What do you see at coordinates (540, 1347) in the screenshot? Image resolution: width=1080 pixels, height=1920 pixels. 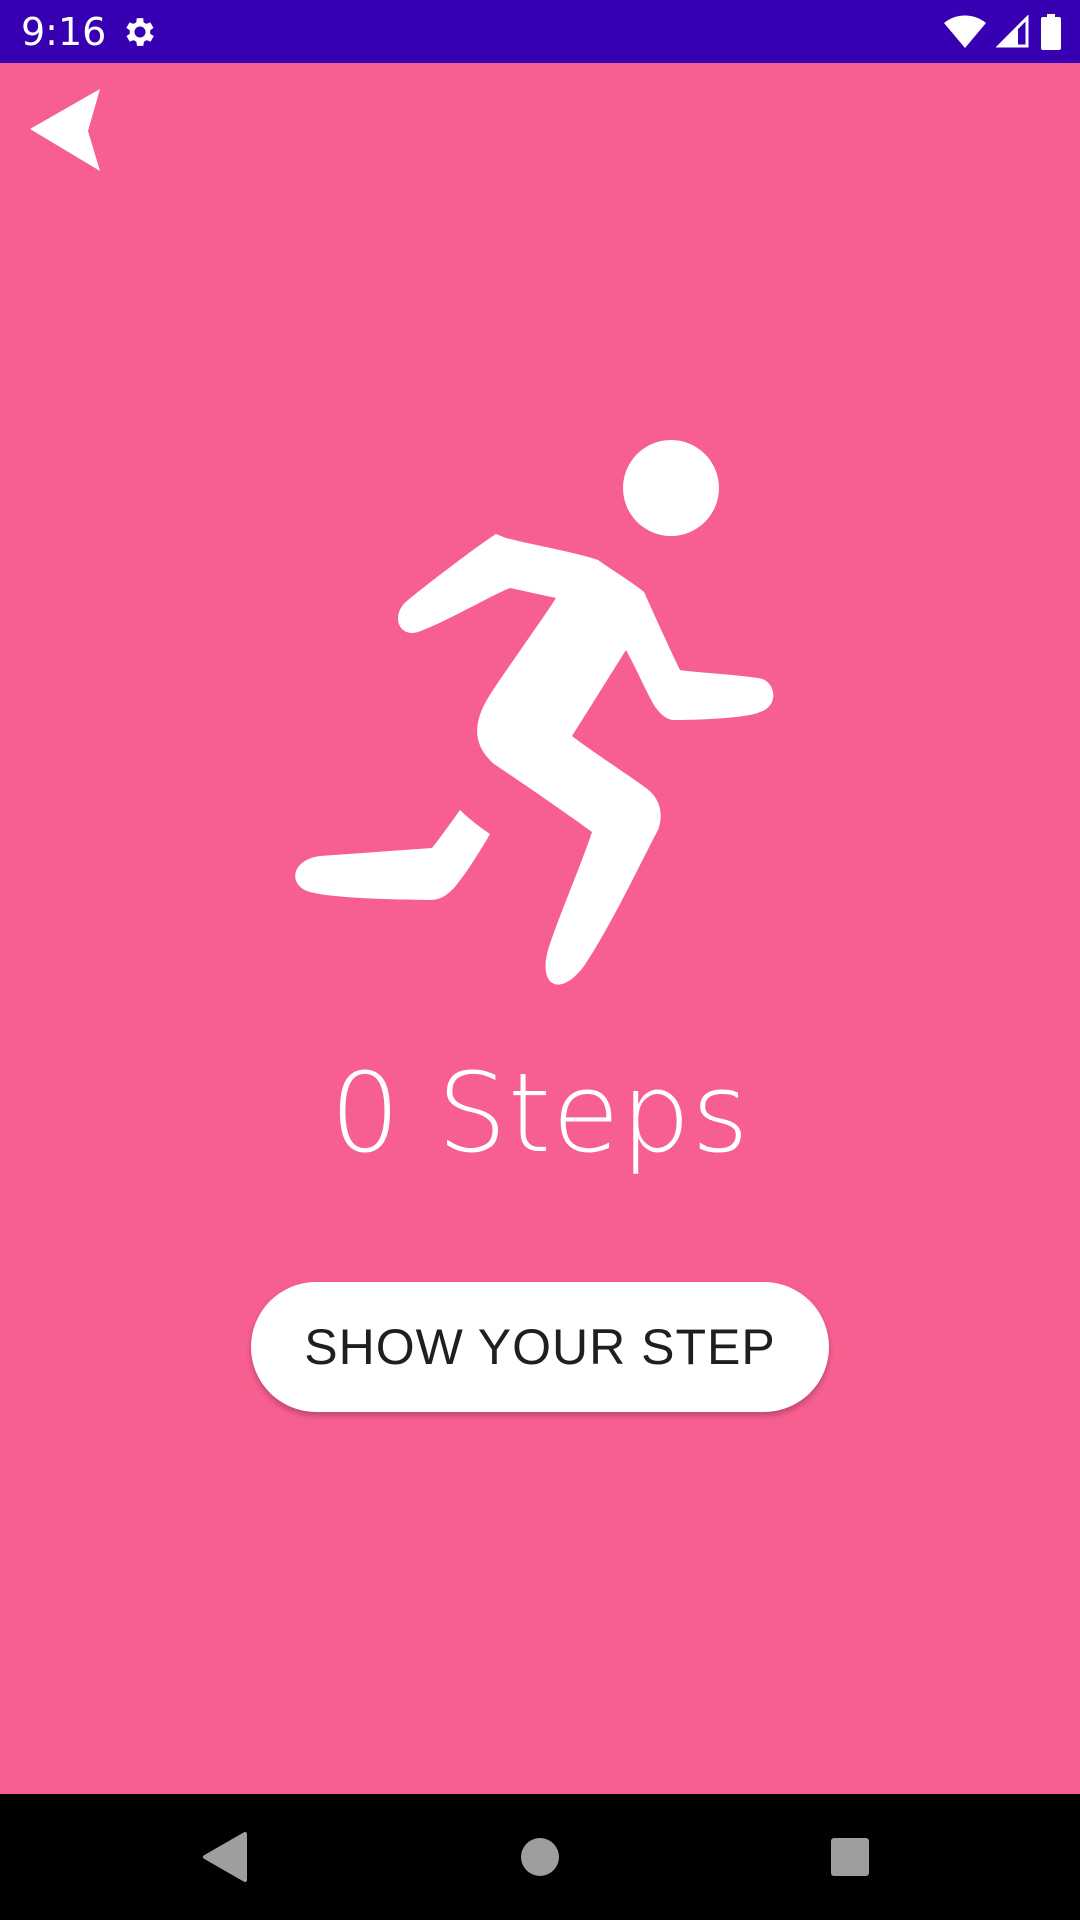 I see `show-your-step-button: SHOW YOUR STEP` at bounding box center [540, 1347].